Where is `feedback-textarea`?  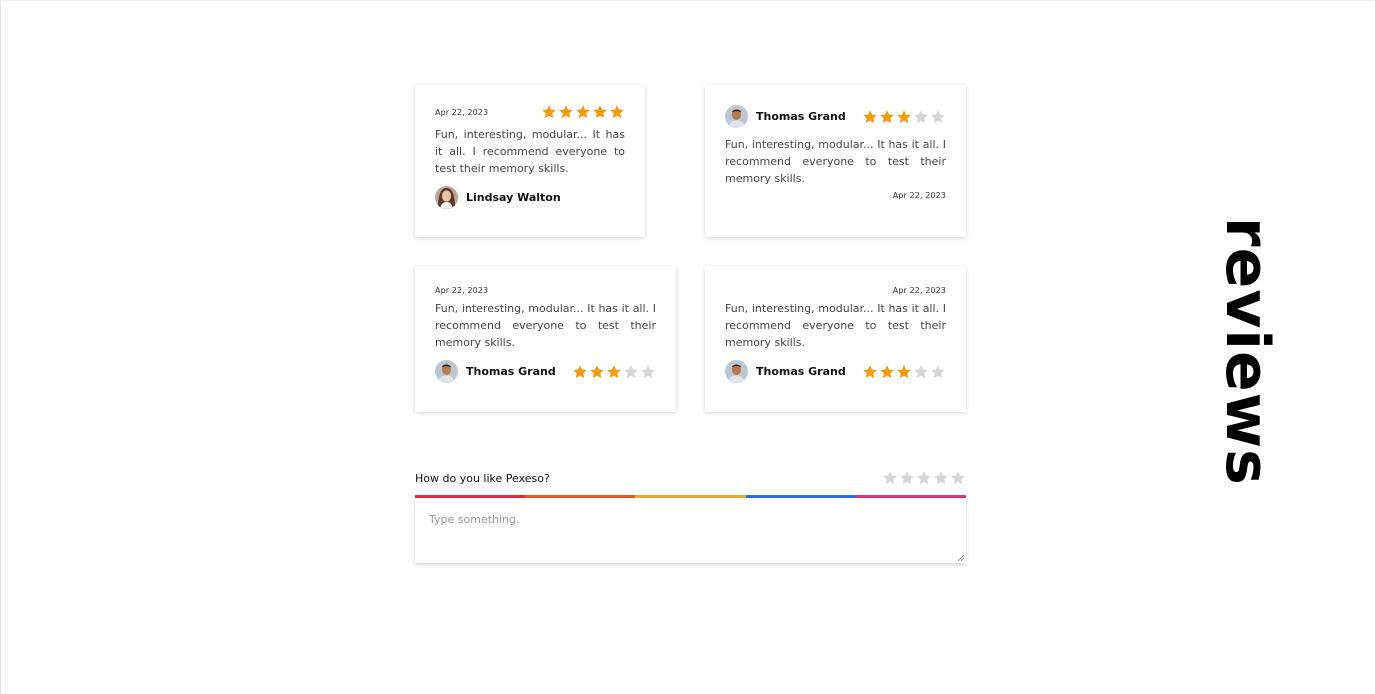 feedback-textarea is located at coordinates (690, 530).